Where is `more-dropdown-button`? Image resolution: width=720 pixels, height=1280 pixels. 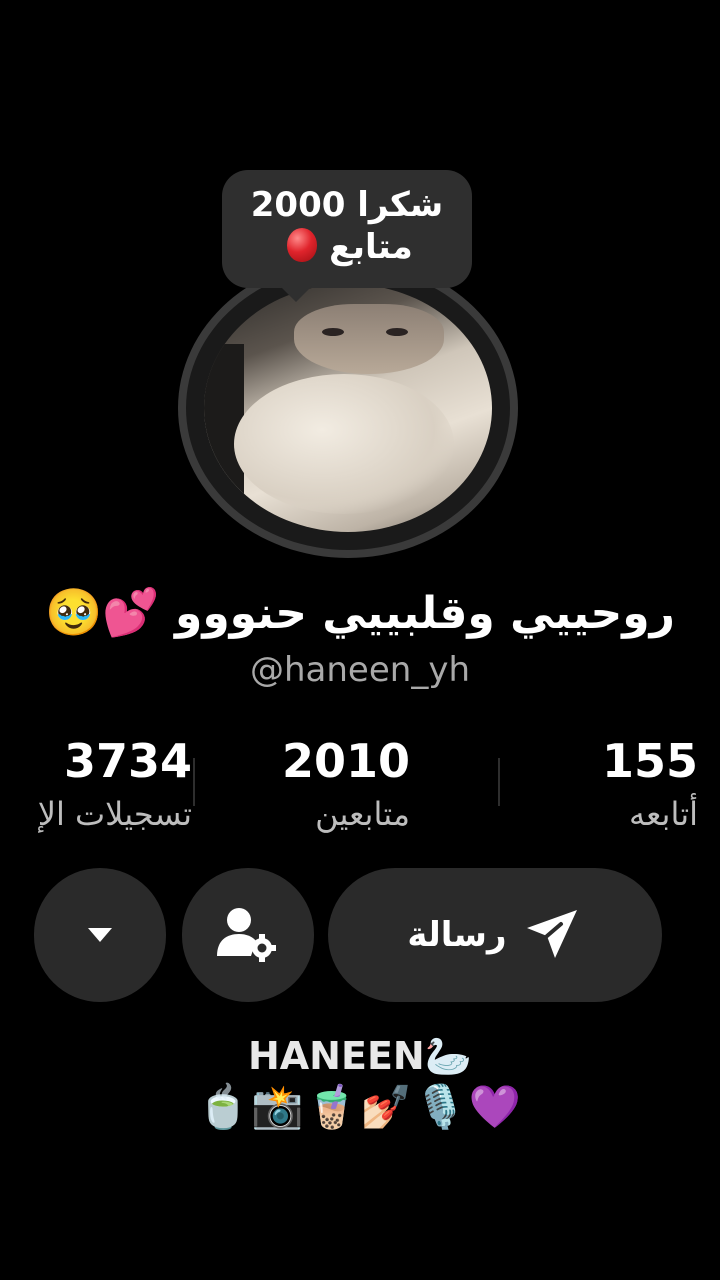 more-dropdown-button is located at coordinates (100, 935).